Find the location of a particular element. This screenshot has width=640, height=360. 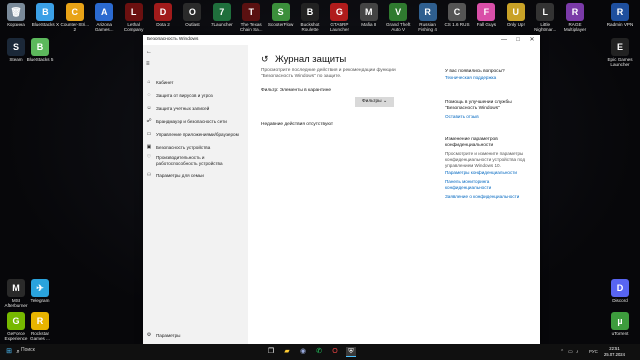

sidebar-item-device-security: ▣ Безопасность устройства is located at coordinates (178, 147).